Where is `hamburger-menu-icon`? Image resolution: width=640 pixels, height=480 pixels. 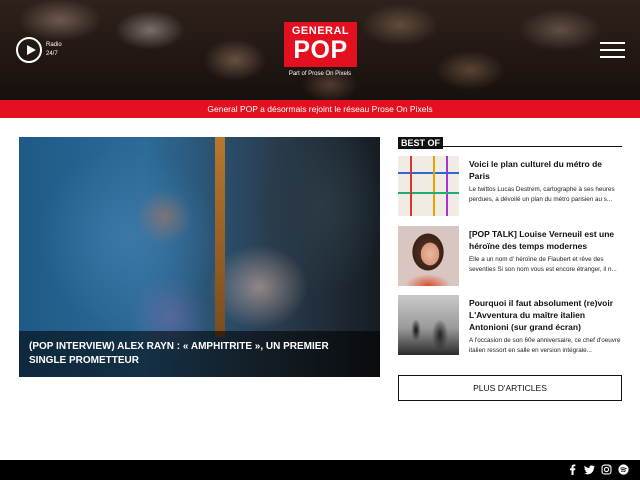 hamburger-menu-icon is located at coordinates (612, 50).